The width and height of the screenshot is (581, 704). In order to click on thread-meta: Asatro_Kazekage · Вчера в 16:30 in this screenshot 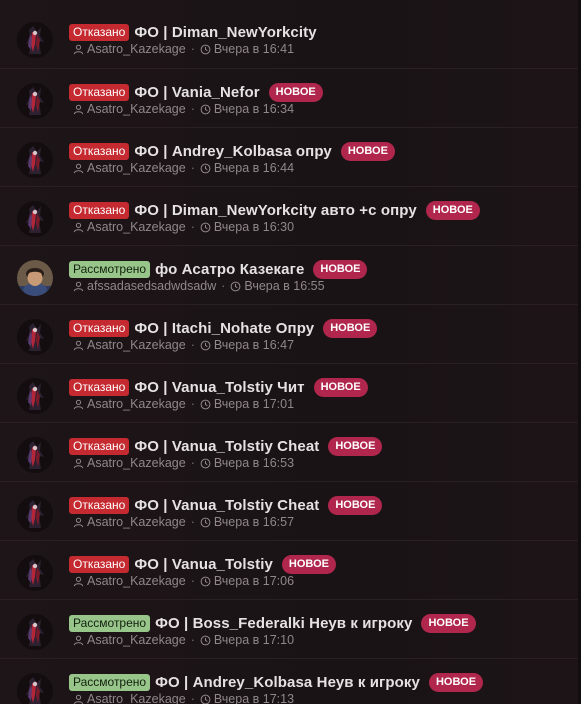, I will do `click(183, 227)`.